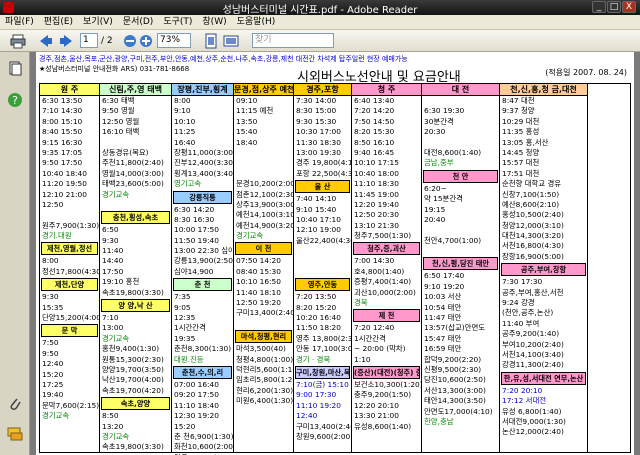 The width and height of the screenshot is (640, 455). I want to click on attachment-icon, so click(15, 404).